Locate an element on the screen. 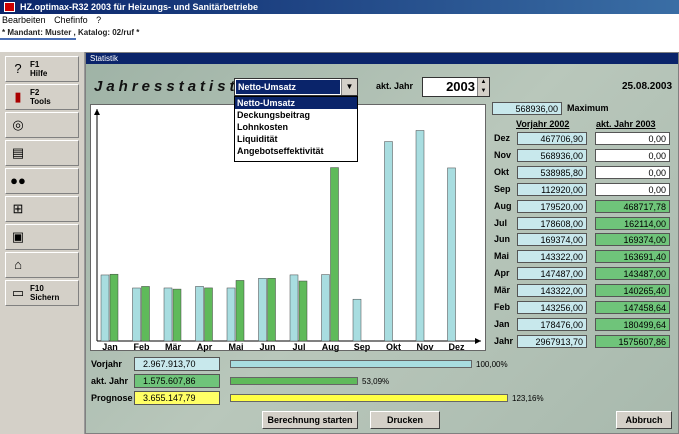 The height and width of the screenshot is (434, 679). sidebar-help-button: ? F1 Hilfe is located at coordinates (42, 69).